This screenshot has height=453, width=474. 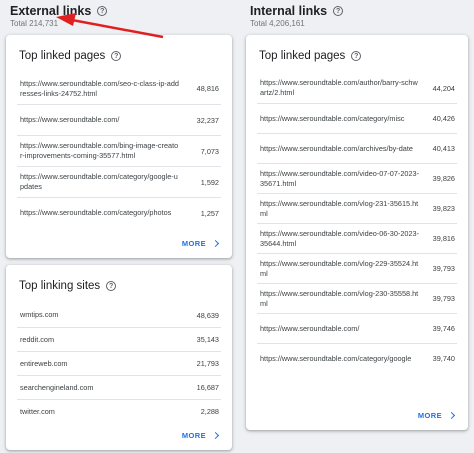 I want to click on row-value: 2,288, so click(x=209, y=411).